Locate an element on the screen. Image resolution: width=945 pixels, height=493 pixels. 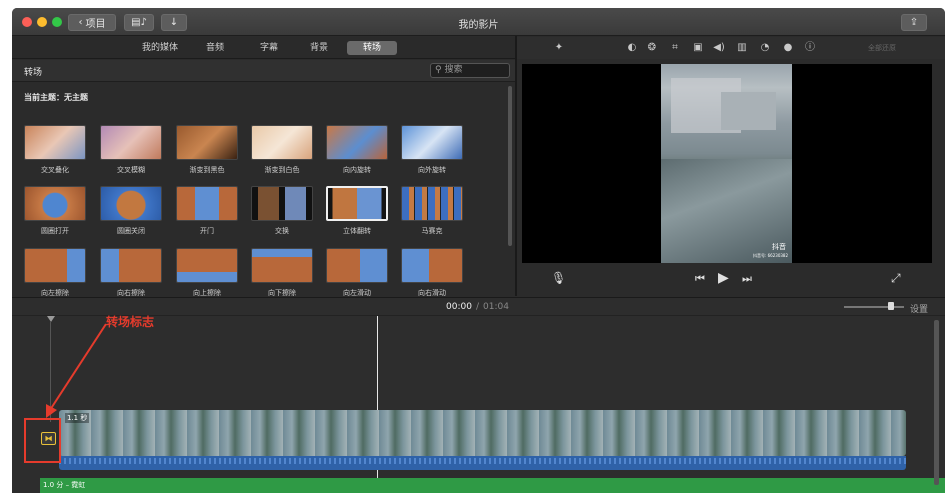
share-button: ⇪ is located at coordinates (914, 22).